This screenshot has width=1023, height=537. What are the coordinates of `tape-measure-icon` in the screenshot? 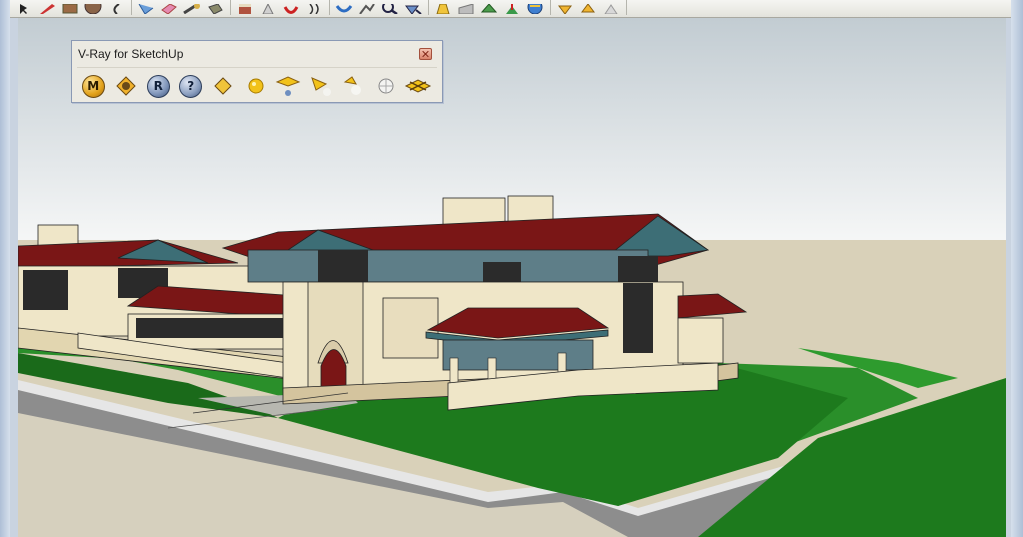 It's located at (191, 7).